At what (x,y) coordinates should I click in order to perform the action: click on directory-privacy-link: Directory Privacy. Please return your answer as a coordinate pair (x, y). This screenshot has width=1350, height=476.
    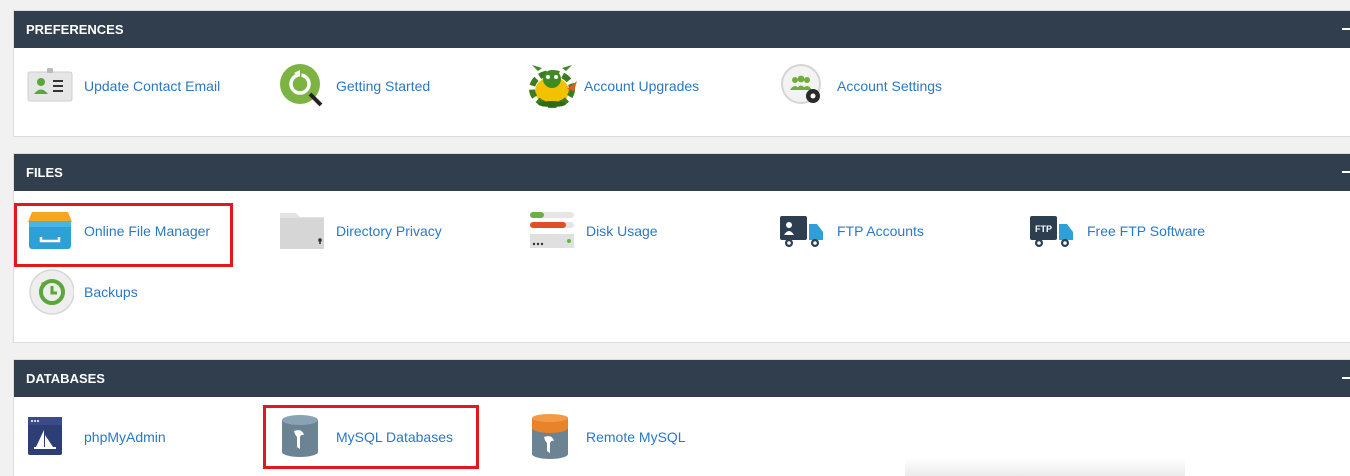
    Looking at the image, I should click on (360, 231).